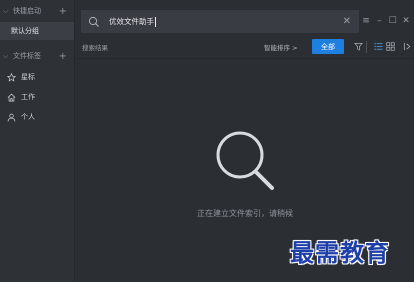  What do you see at coordinates (245, 161) in the screenshot?
I see `search-magnifier-icon` at bounding box center [245, 161].